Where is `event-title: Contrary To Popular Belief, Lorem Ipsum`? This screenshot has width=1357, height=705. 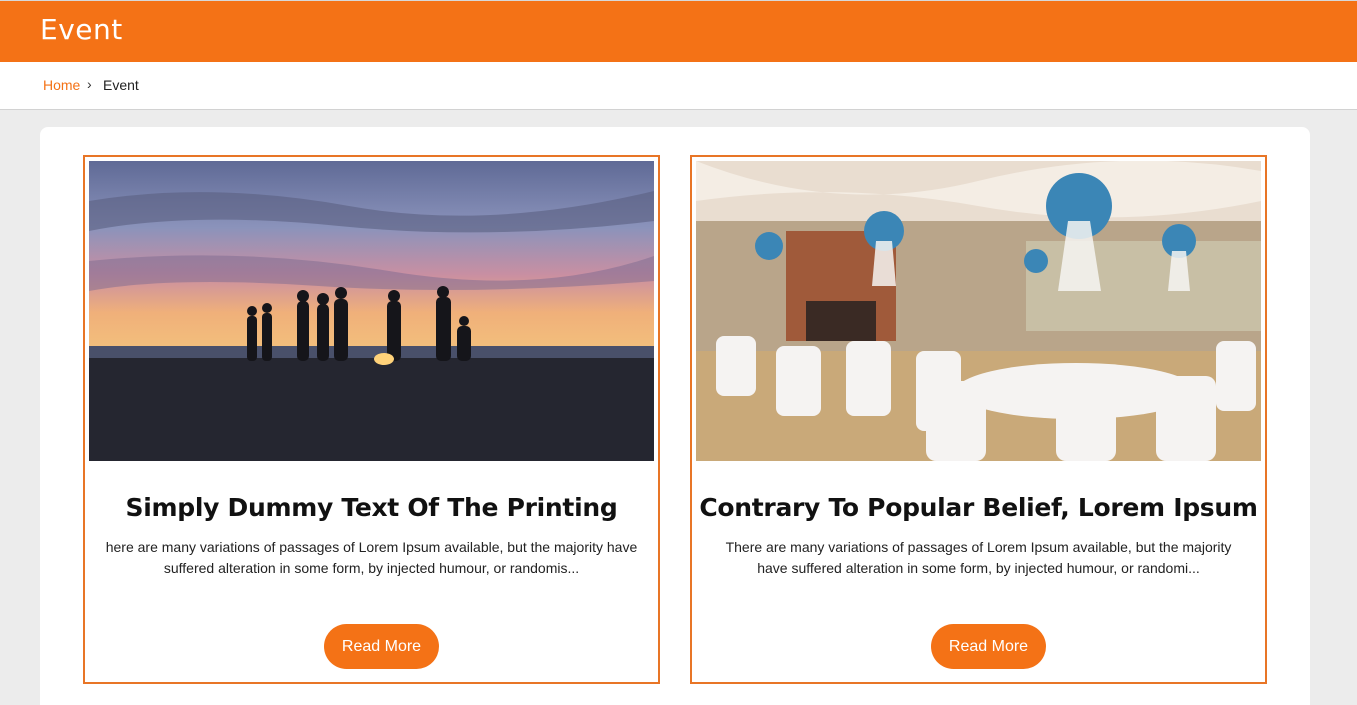
event-title: Contrary To Popular Belief, Lorem Ipsum is located at coordinates (978, 507).